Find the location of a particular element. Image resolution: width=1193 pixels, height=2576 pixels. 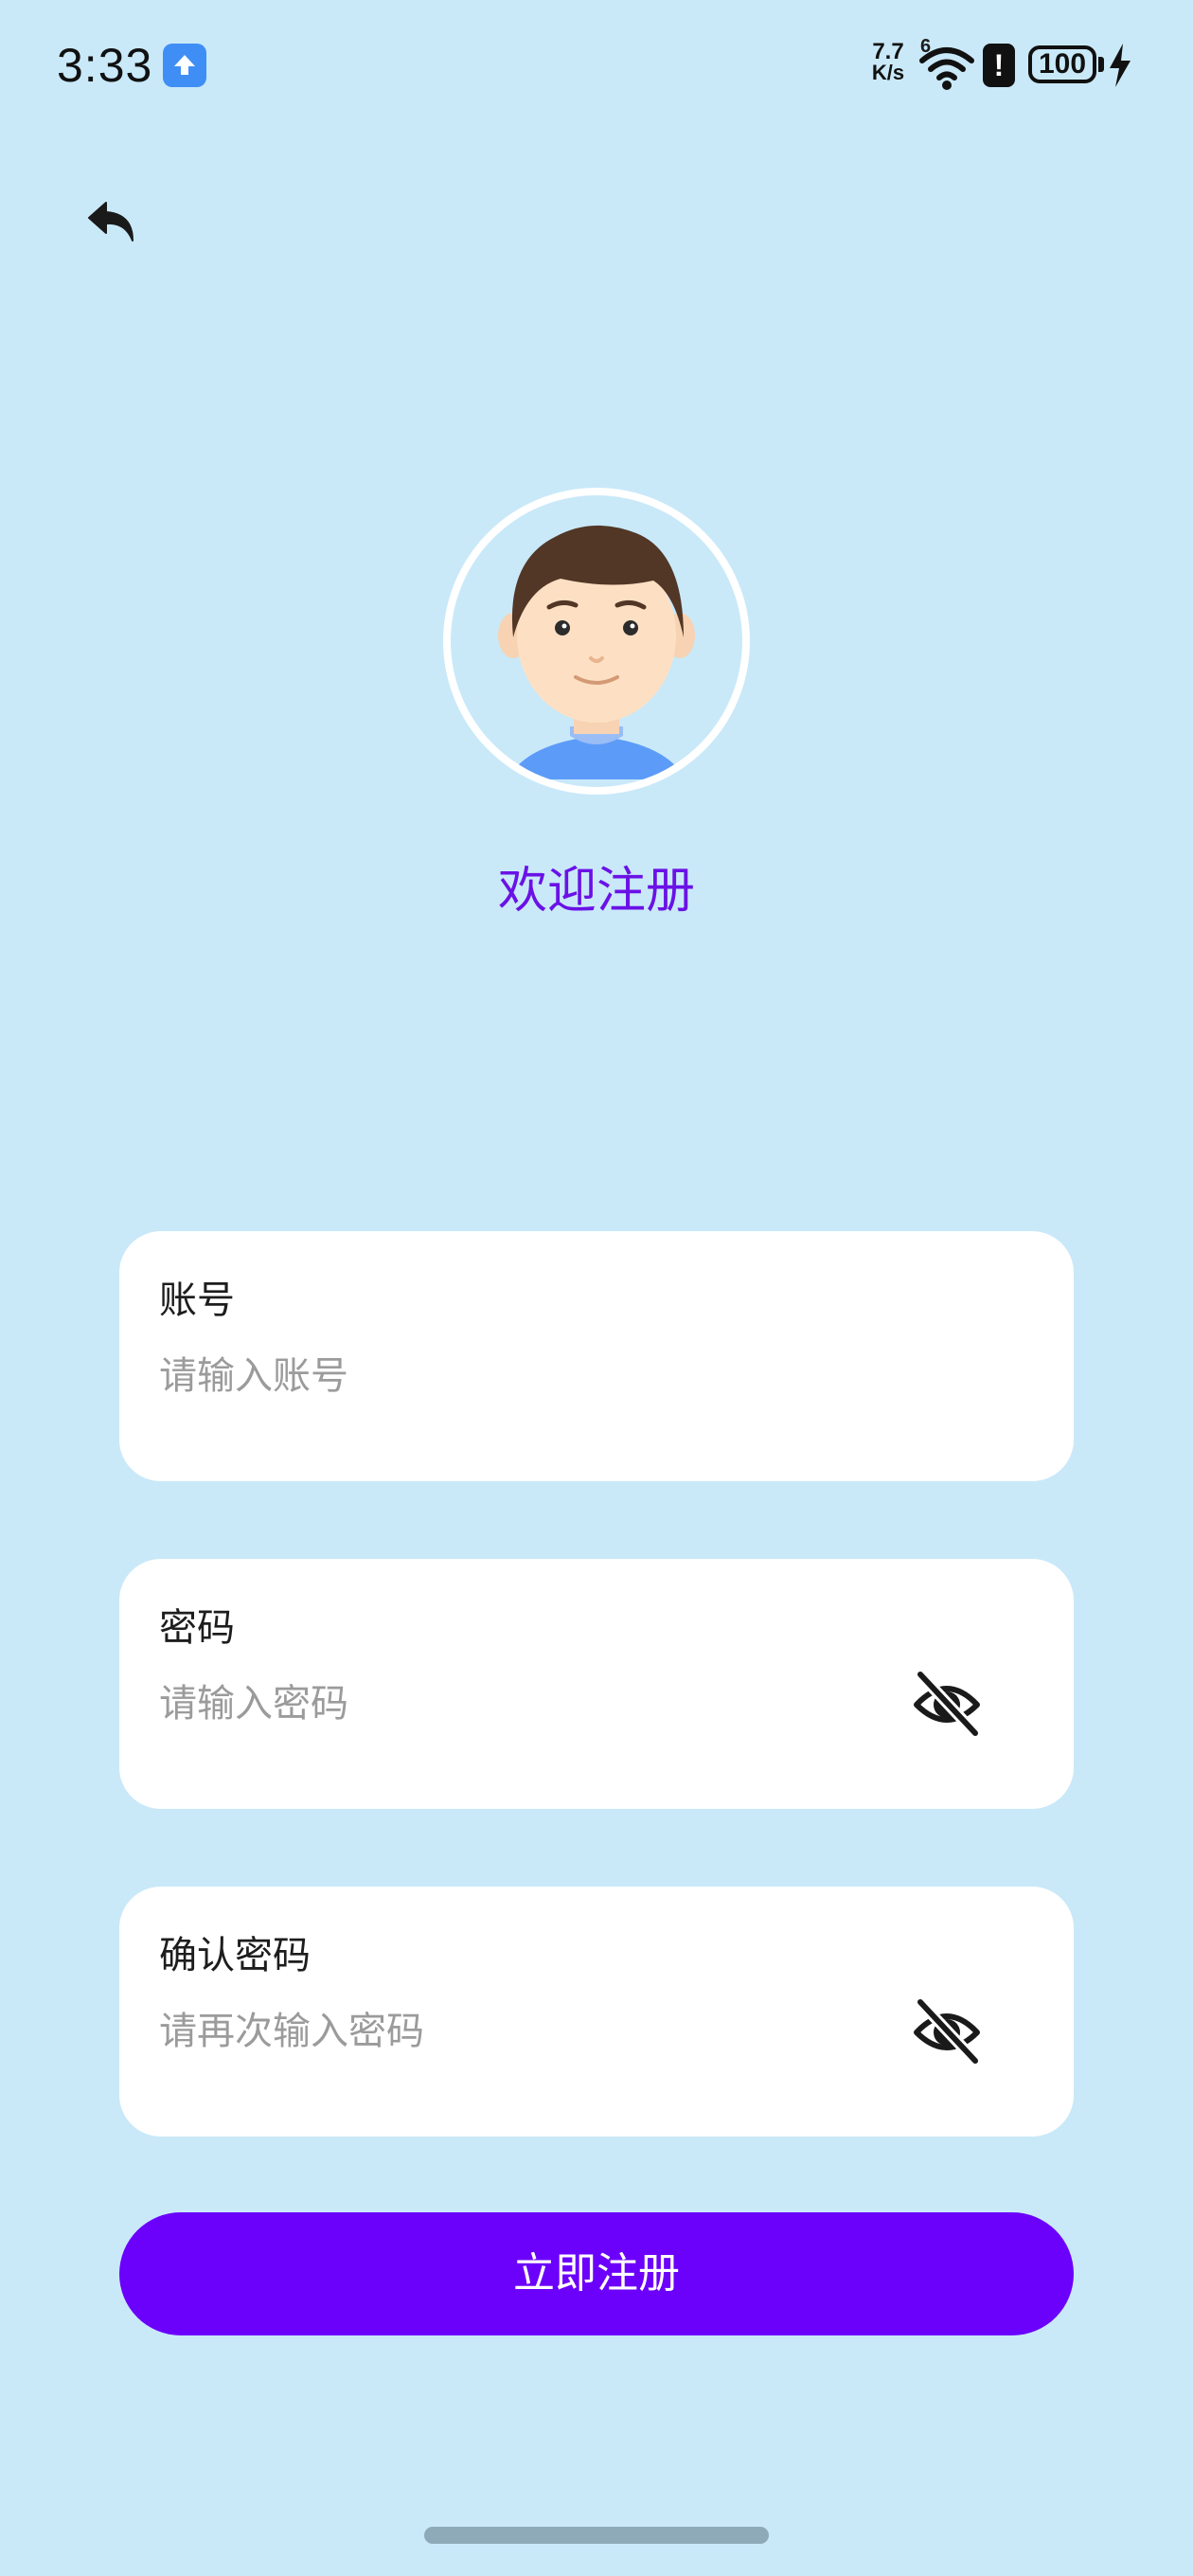

password-input is located at coordinates (538, 1704).